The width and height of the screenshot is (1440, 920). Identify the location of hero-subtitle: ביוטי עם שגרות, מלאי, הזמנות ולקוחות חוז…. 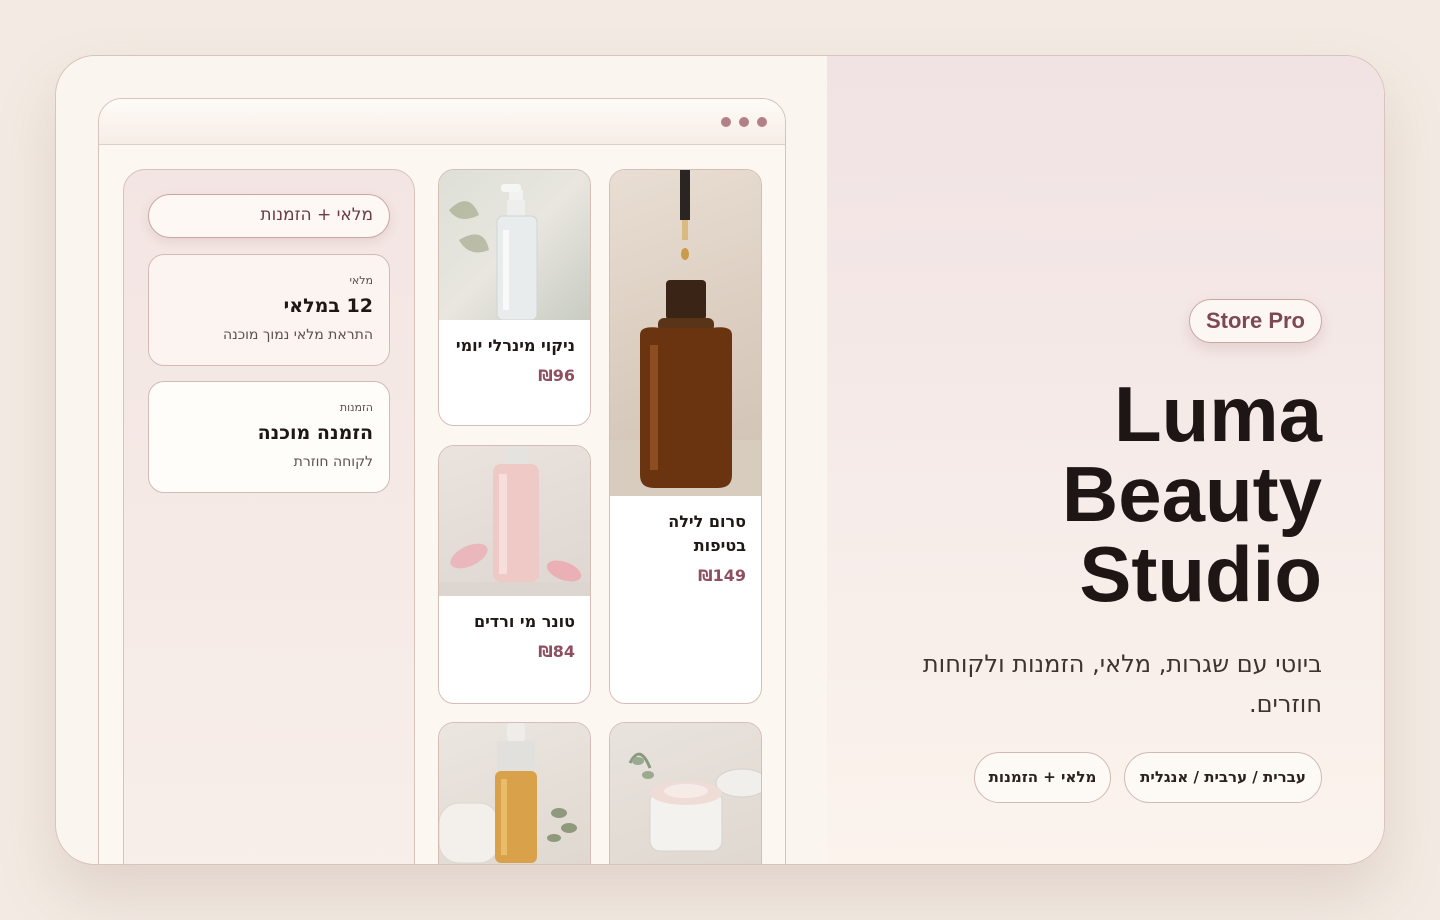
(1122, 684).